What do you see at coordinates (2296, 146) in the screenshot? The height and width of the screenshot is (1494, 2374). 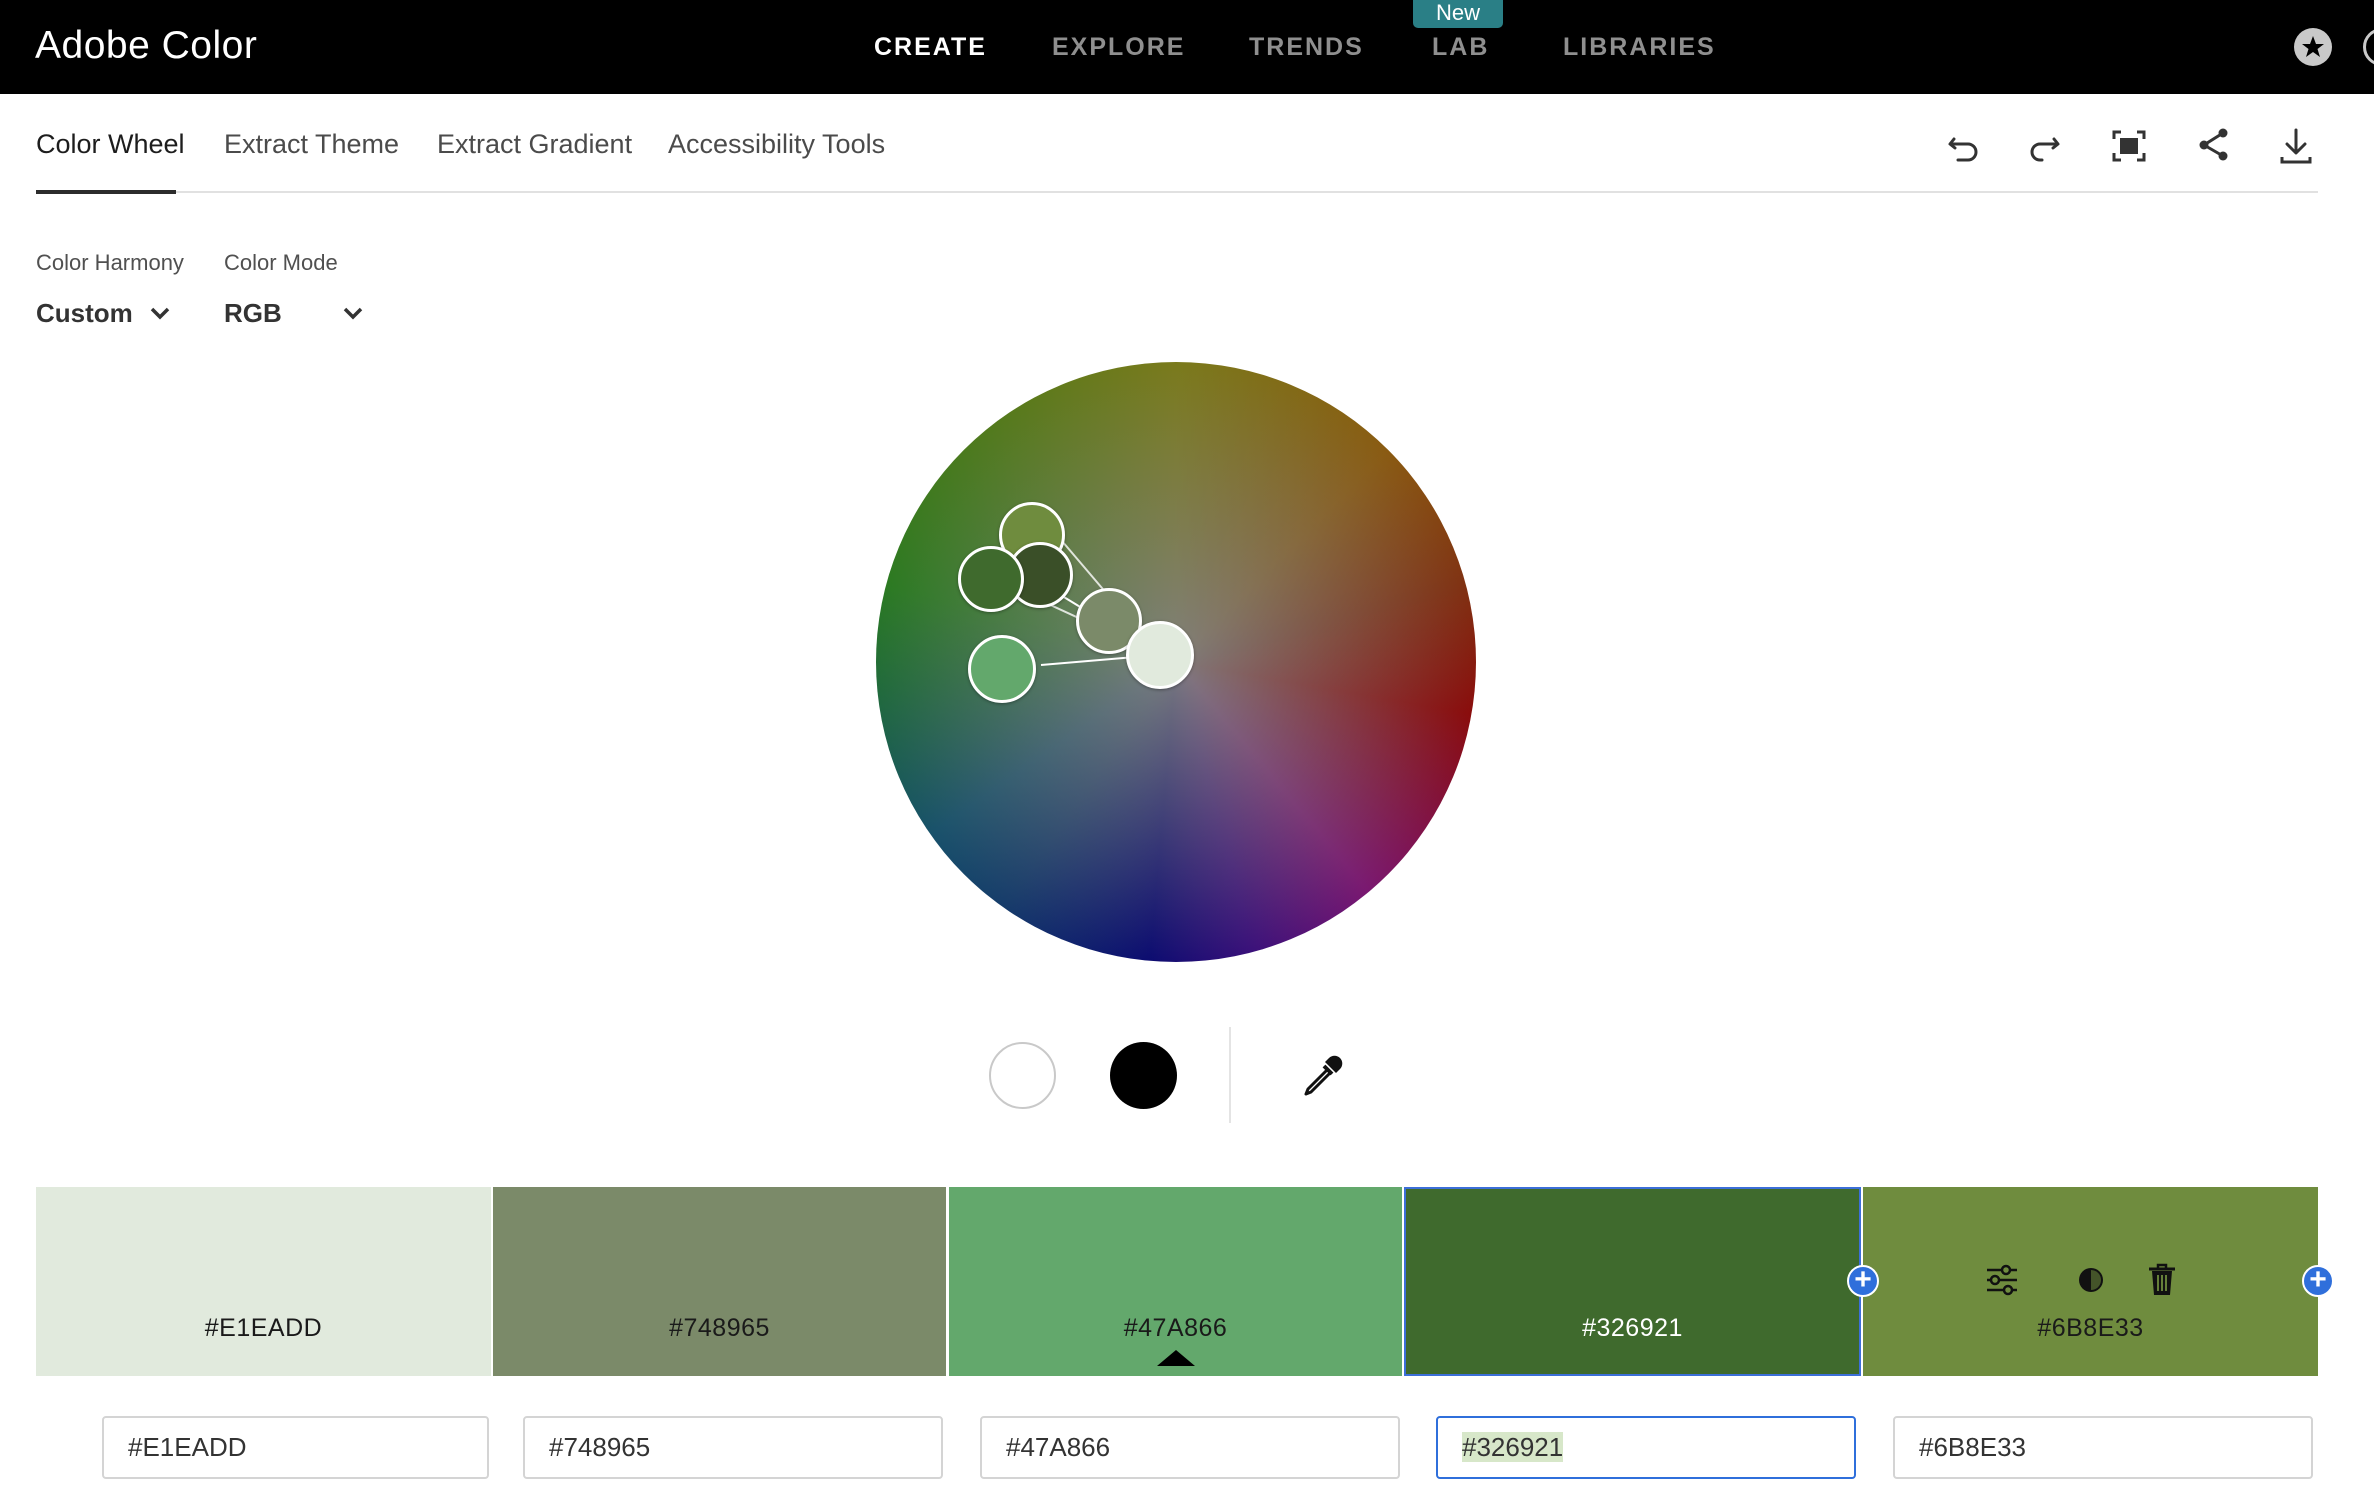 I see `download-icon` at bounding box center [2296, 146].